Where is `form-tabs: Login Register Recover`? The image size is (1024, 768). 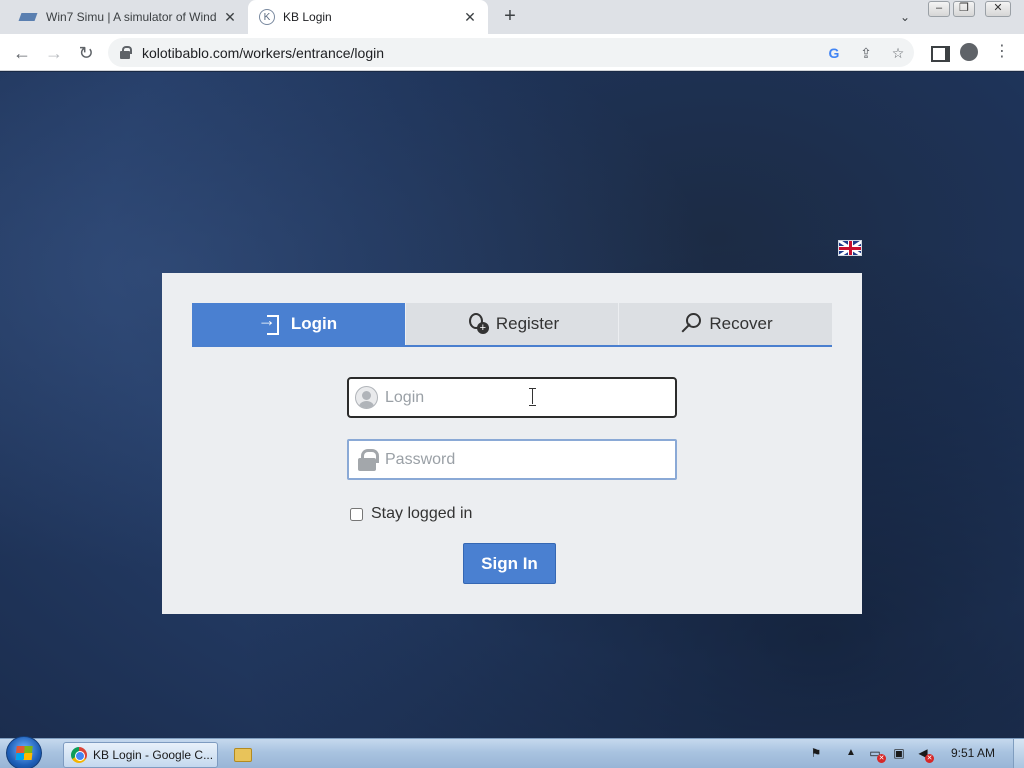 form-tabs: Login Register Recover is located at coordinates (512, 325).